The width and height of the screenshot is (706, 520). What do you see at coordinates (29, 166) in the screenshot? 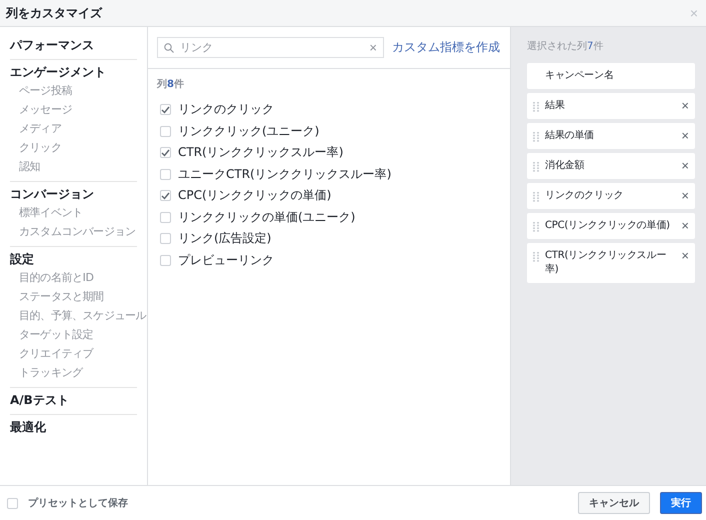
I see `subcategory-item: 認知` at bounding box center [29, 166].